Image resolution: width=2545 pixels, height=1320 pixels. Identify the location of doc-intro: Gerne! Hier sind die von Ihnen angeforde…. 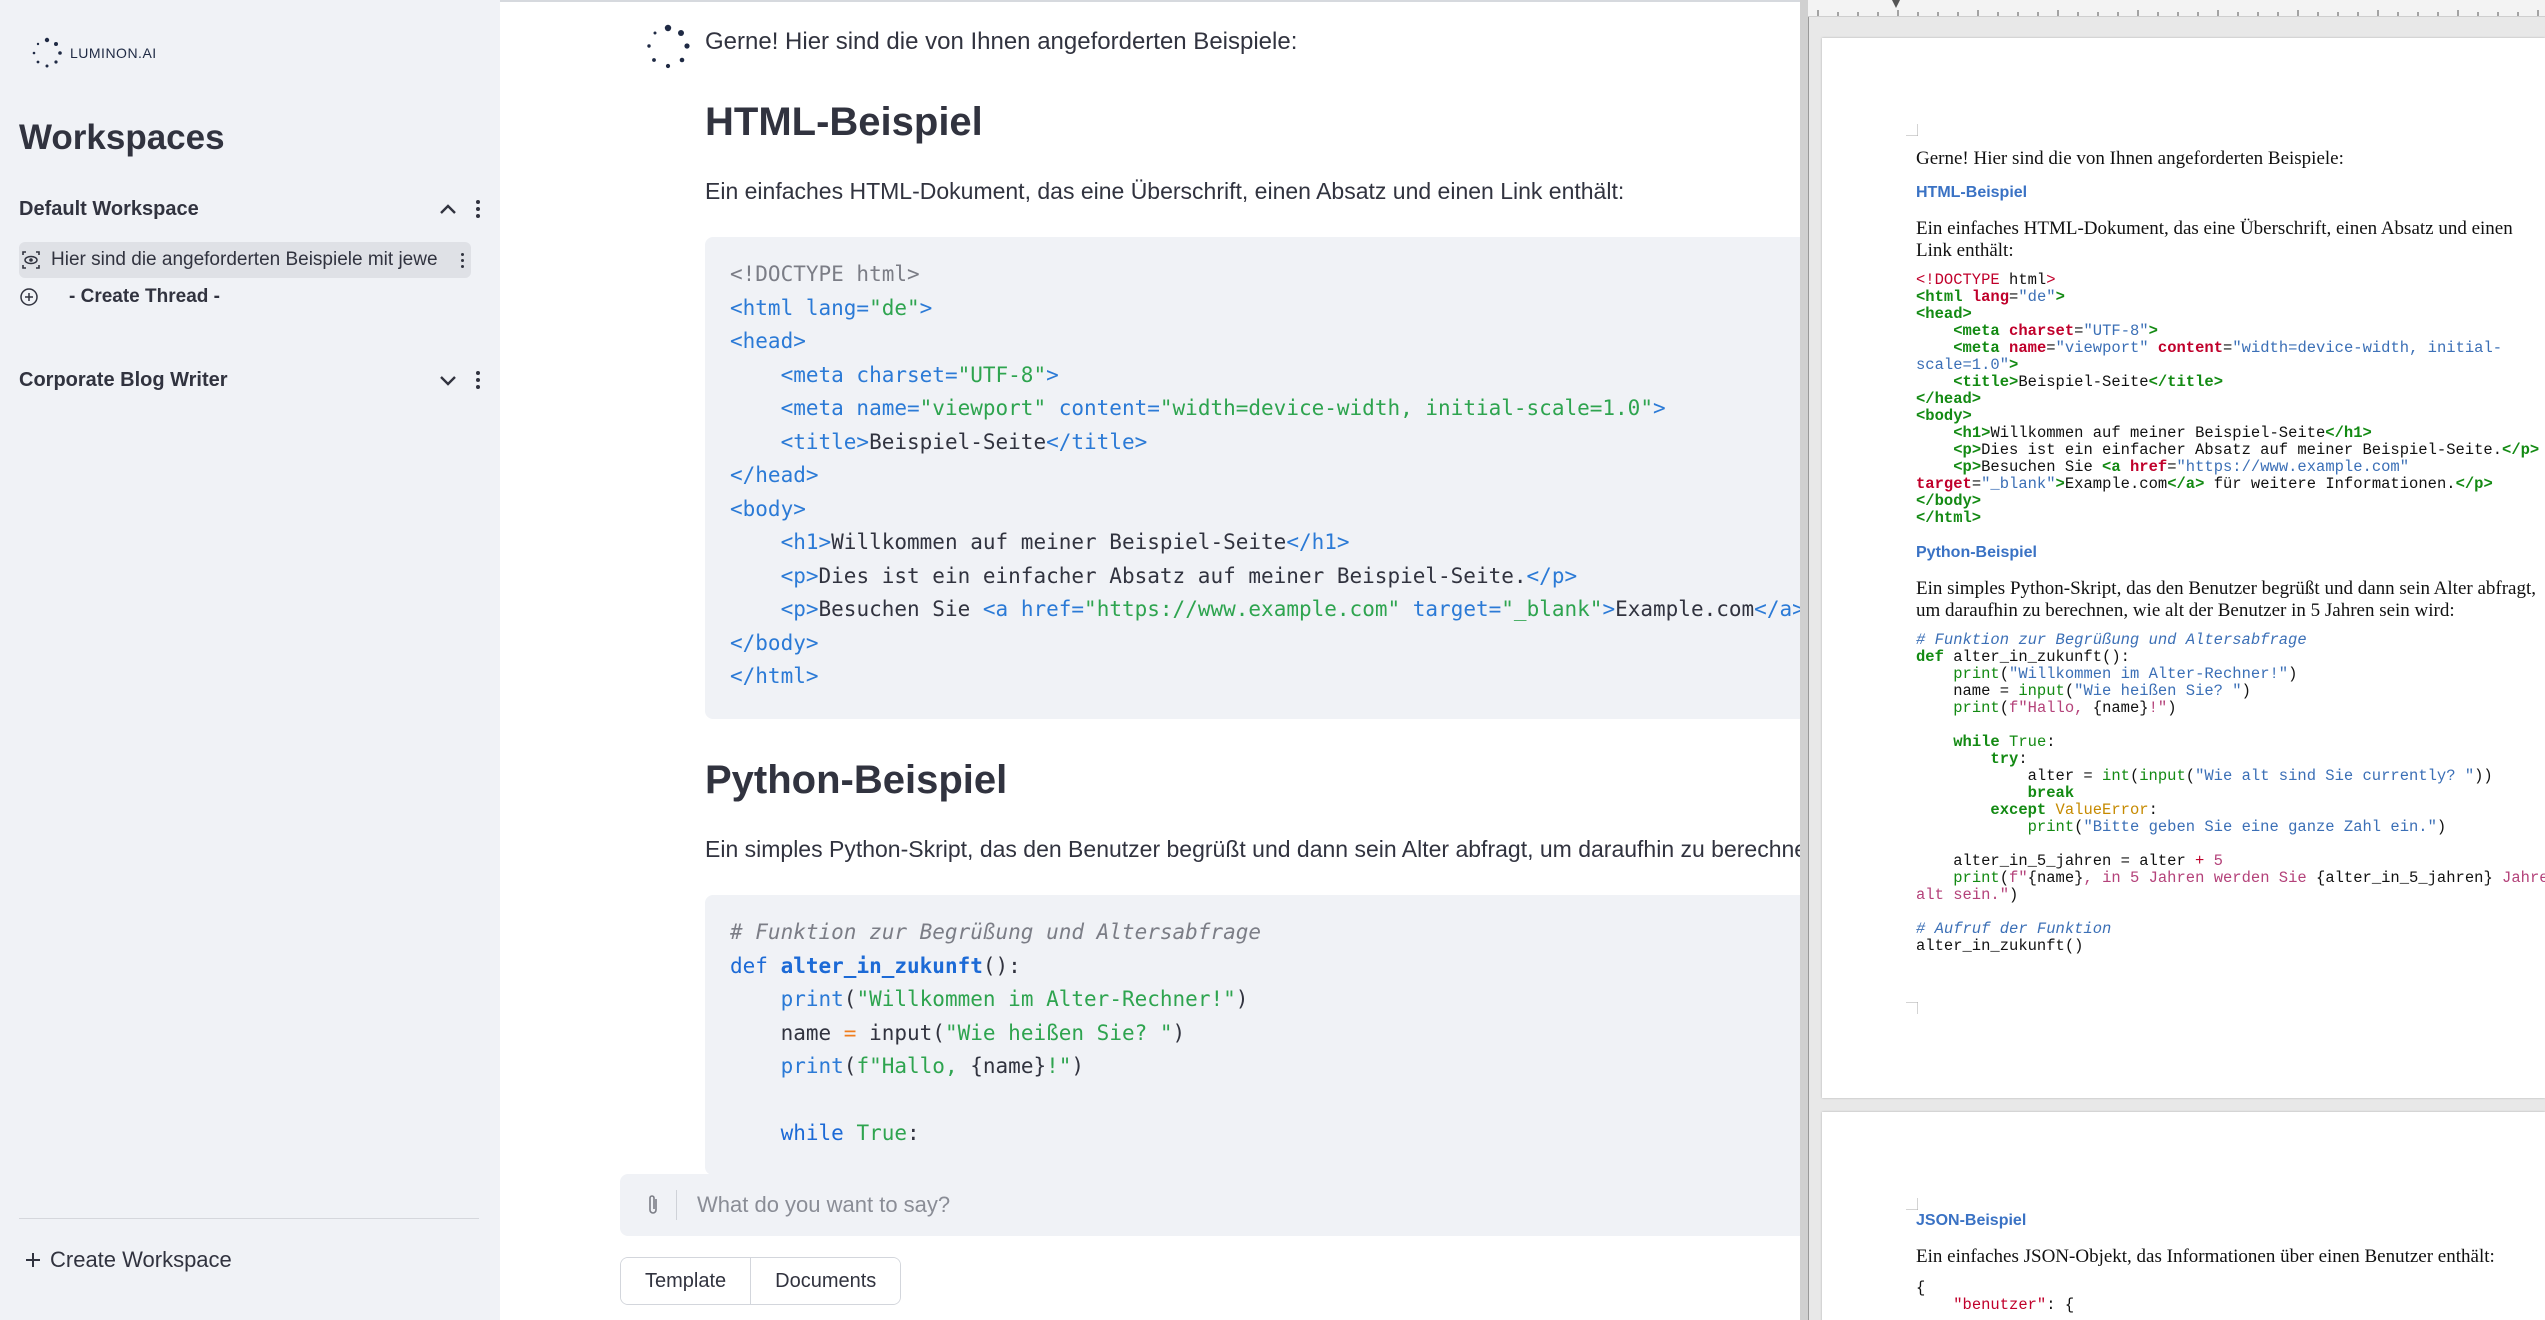
(2130, 158).